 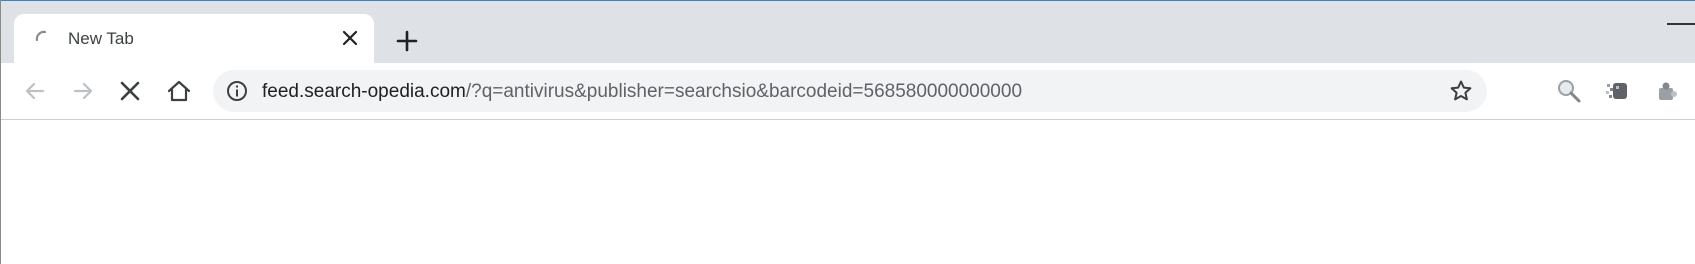 What do you see at coordinates (237, 91) in the screenshot?
I see `info-icon` at bounding box center [237, 91].